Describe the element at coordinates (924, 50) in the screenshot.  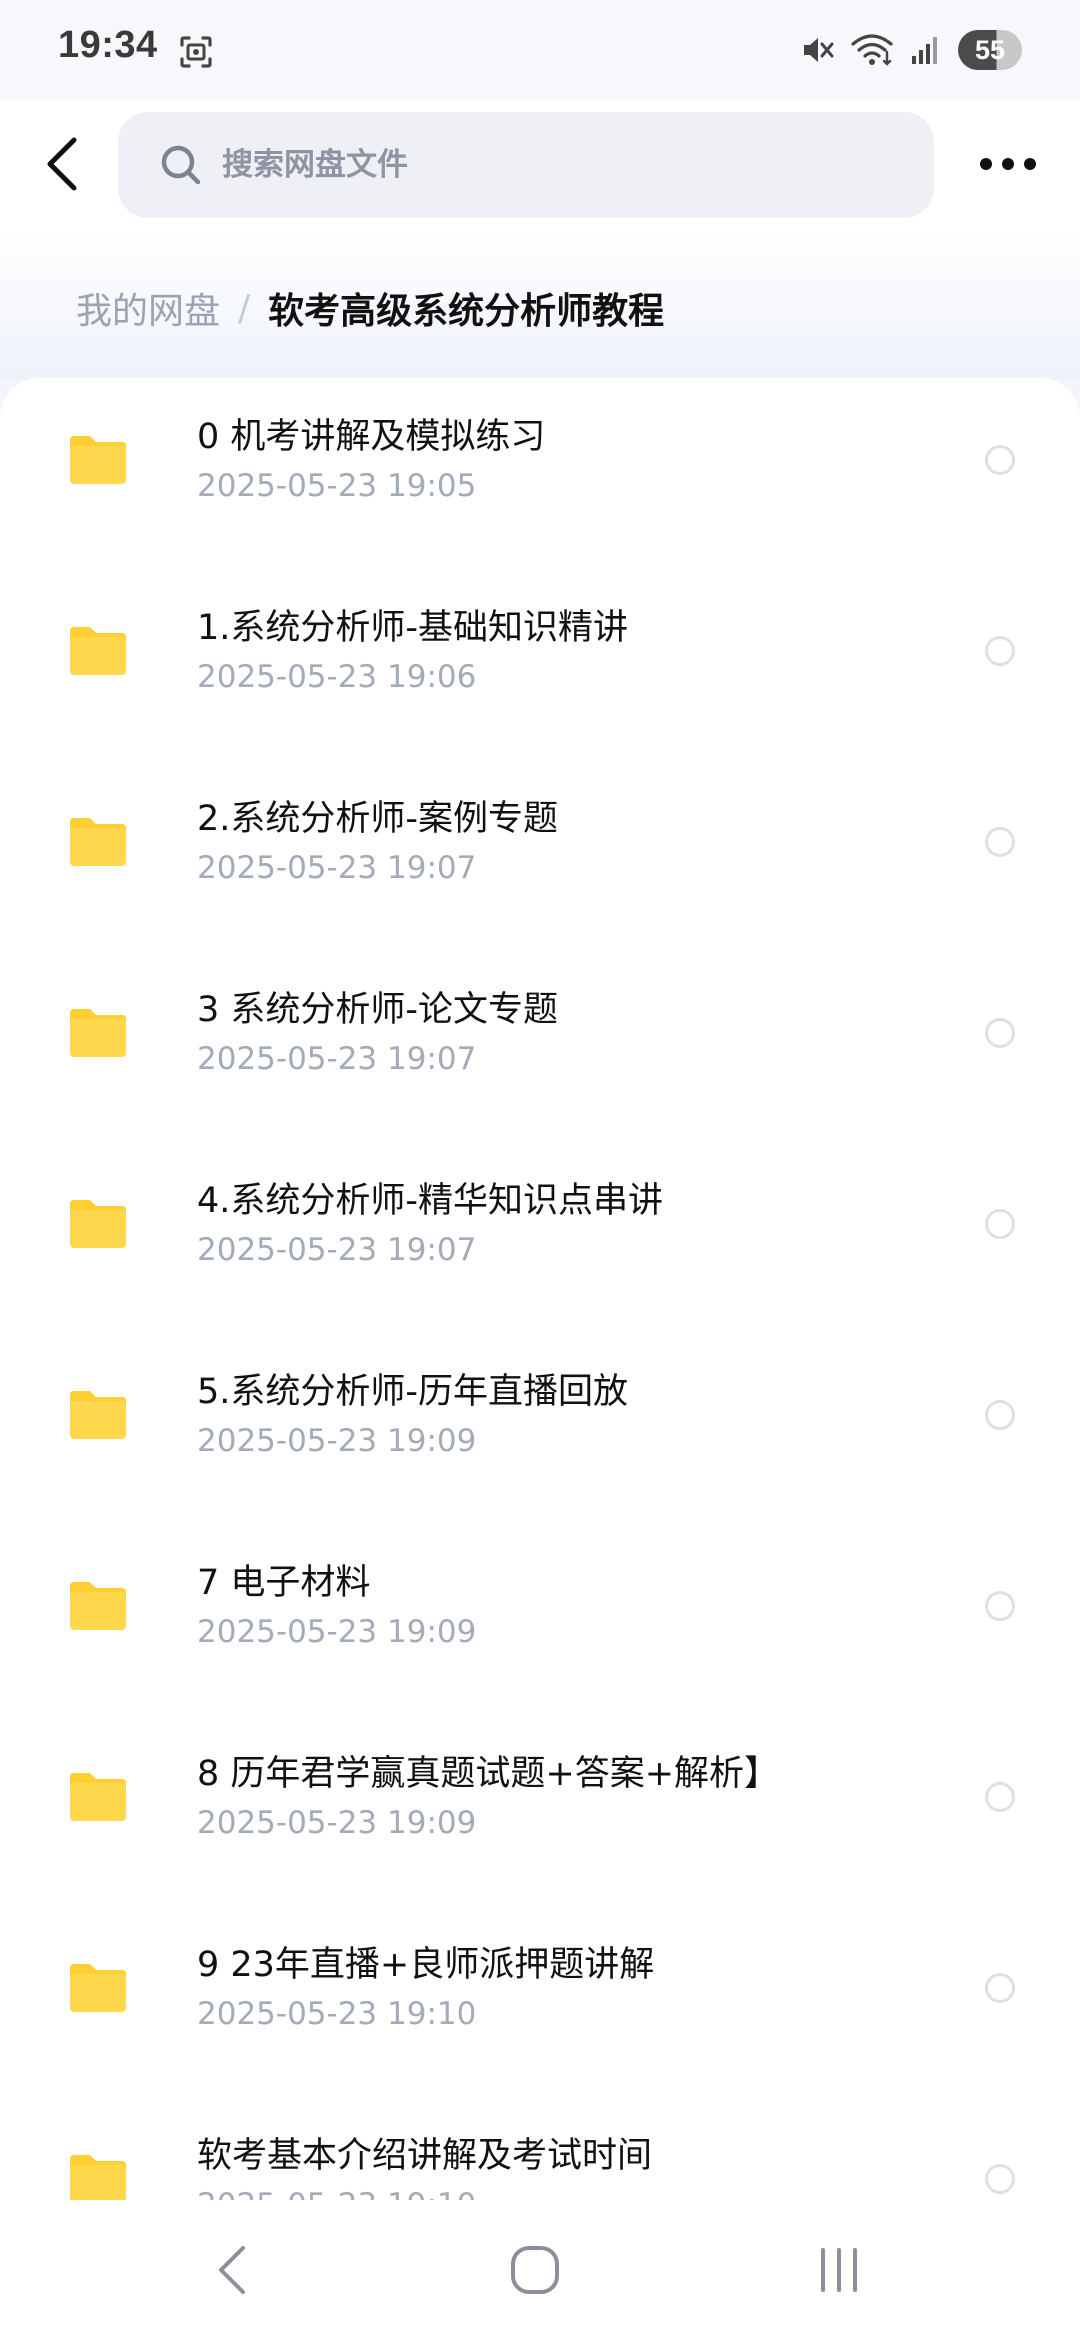
I see `signal-icon` at that location.